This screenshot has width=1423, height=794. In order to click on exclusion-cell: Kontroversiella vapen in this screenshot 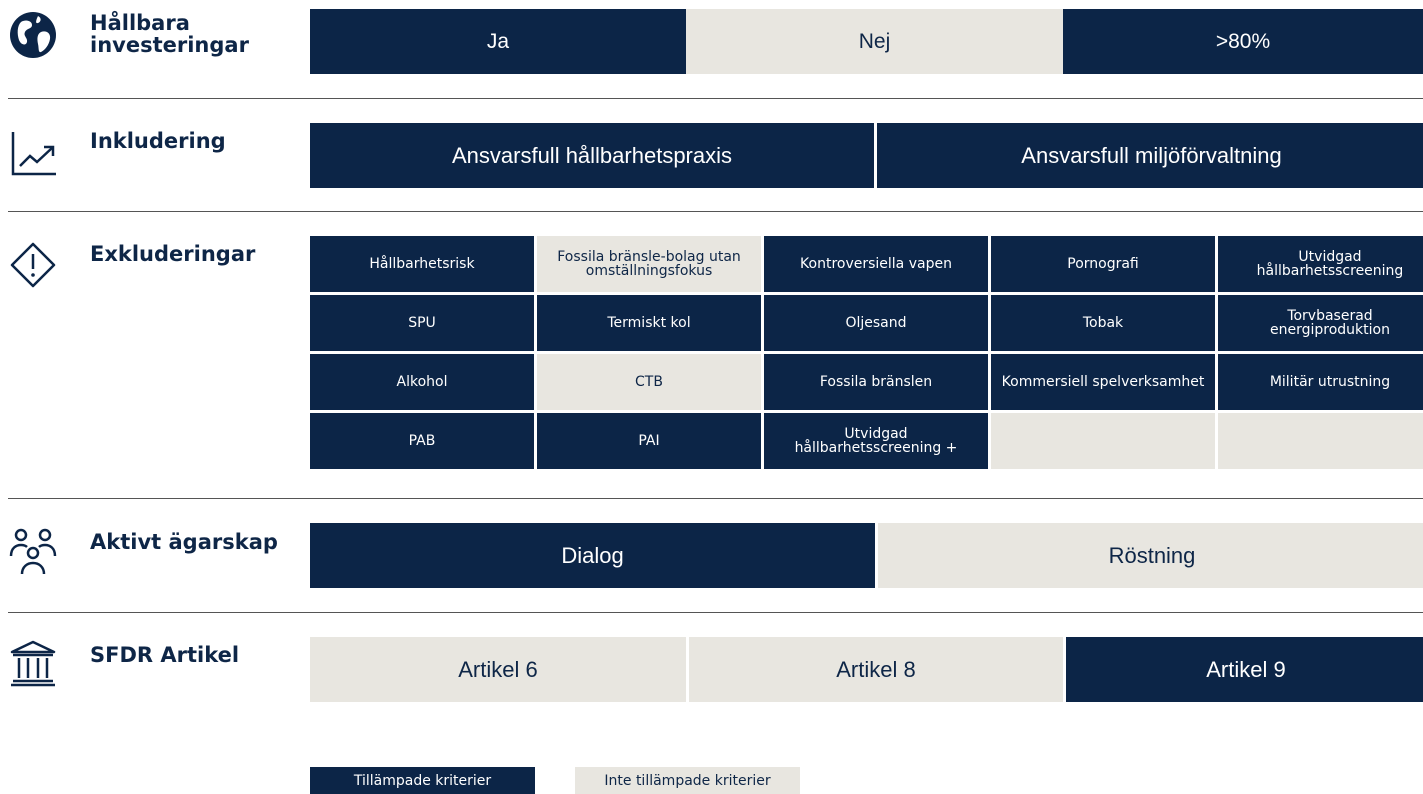, I will do `click(876, 264)`.